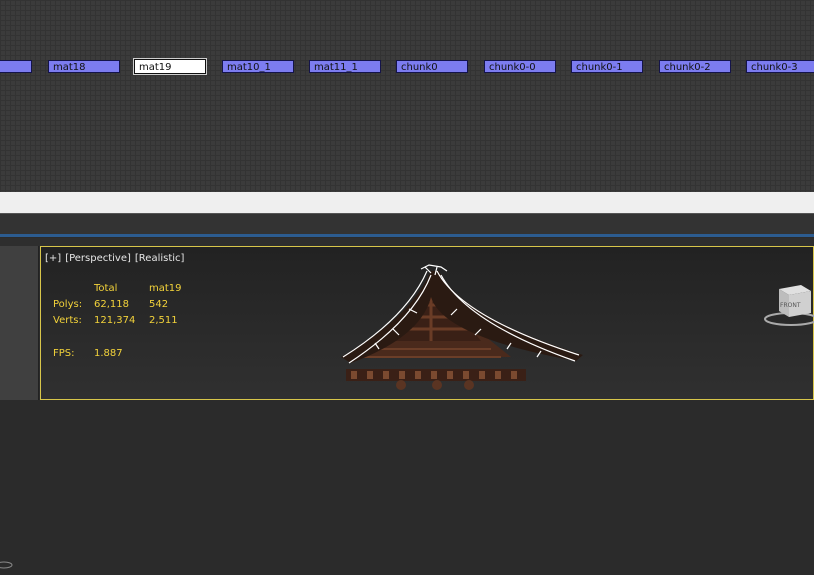  I want to click on status-strip, so click(407, 202).